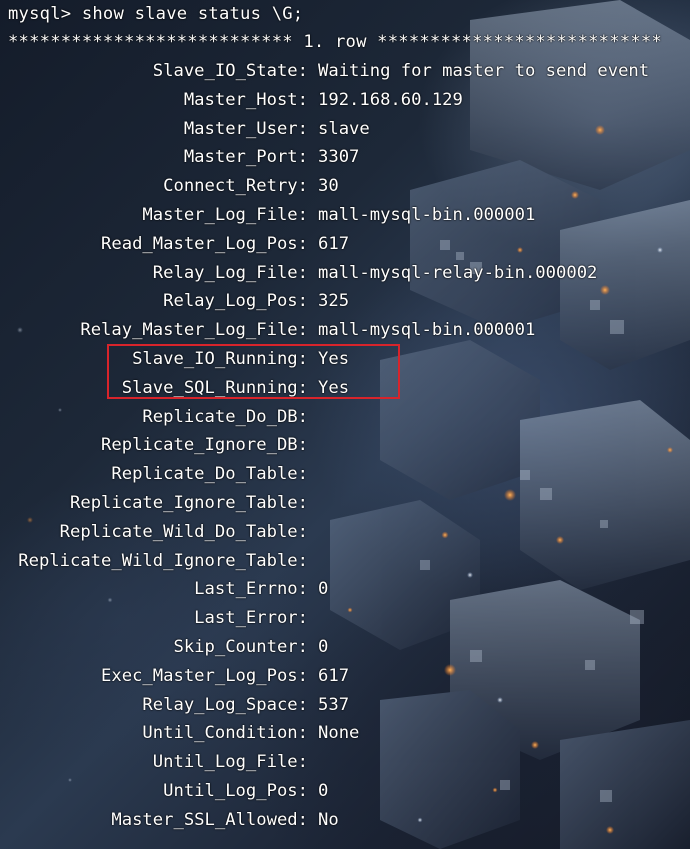  What do you see at coordinates (253, 371) in the screenshot?
I see `running-status-highlight` at bounding box center [253, 371].